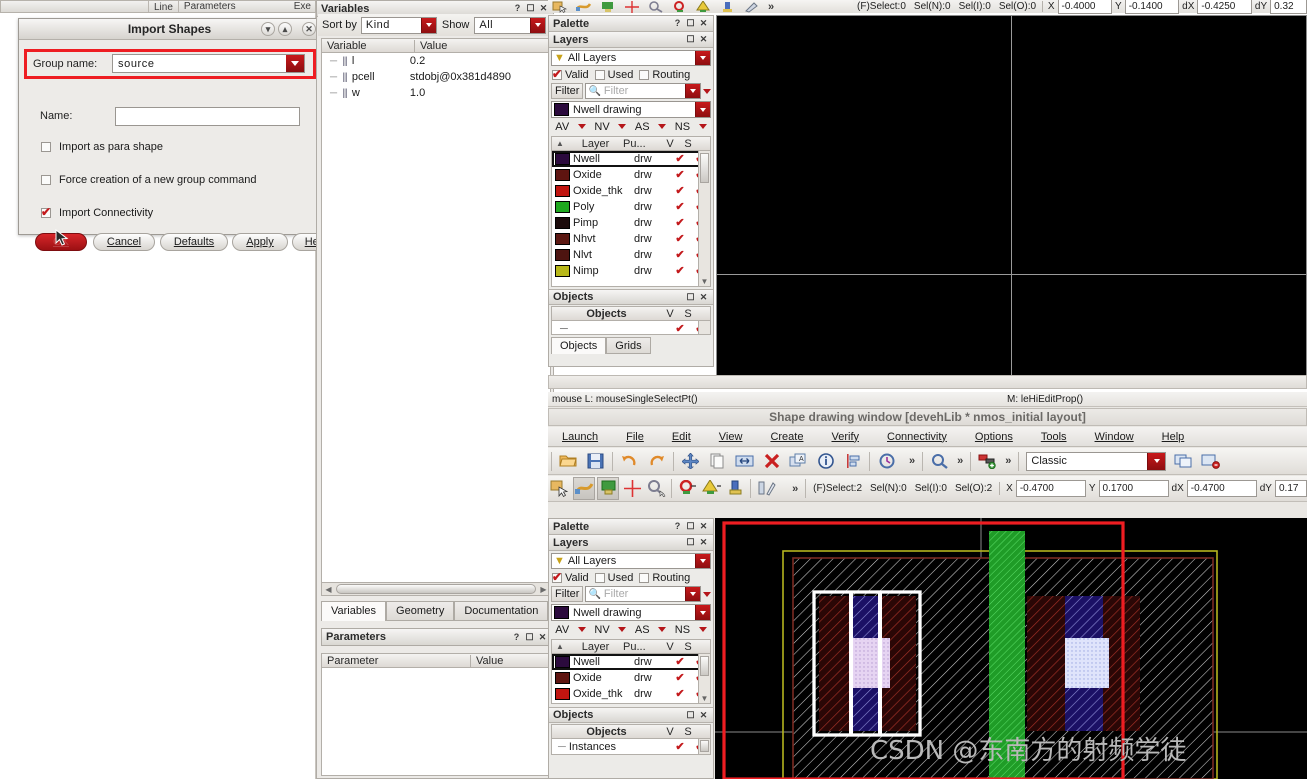 This screenshot has height=779, width=1307. What do you see at coordinates (260, 242) in the screenshot?
I see `apply-button: Apply` at bounding box center [260, 242].